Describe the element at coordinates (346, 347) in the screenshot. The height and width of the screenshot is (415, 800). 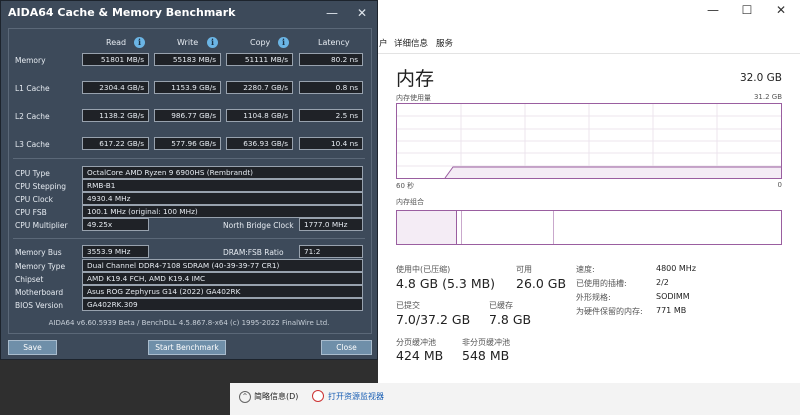
I see `close-button: Close` at that location.